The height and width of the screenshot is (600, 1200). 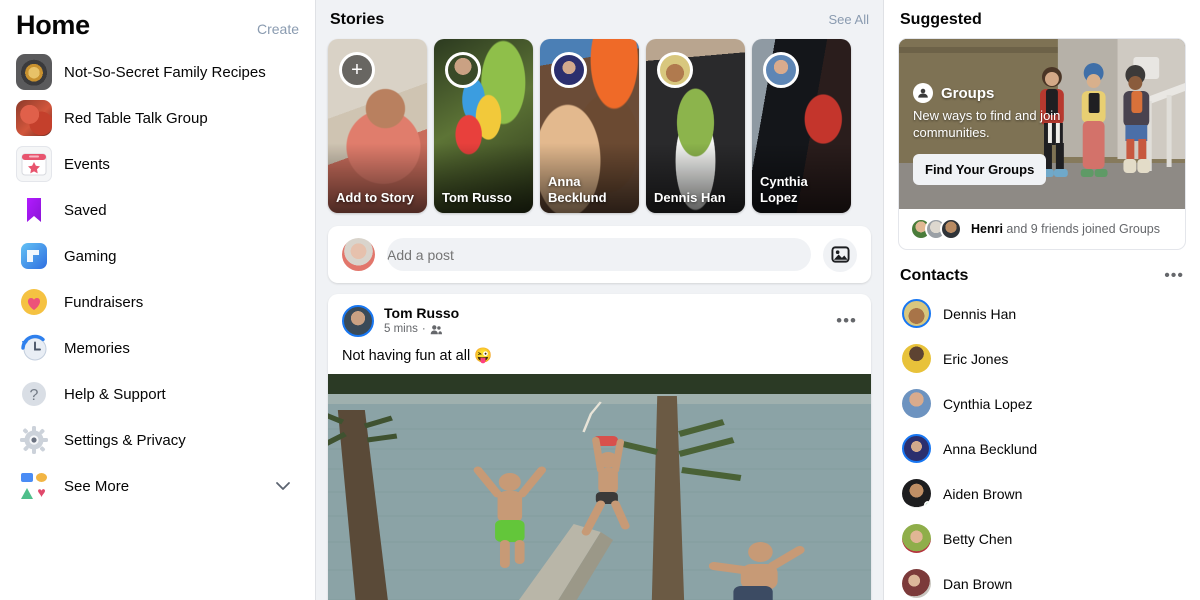 What do you see at coordinates (34, 486) in the screenshot?
I see `shapes-icon: ♥` at bounding box center [34, 486].